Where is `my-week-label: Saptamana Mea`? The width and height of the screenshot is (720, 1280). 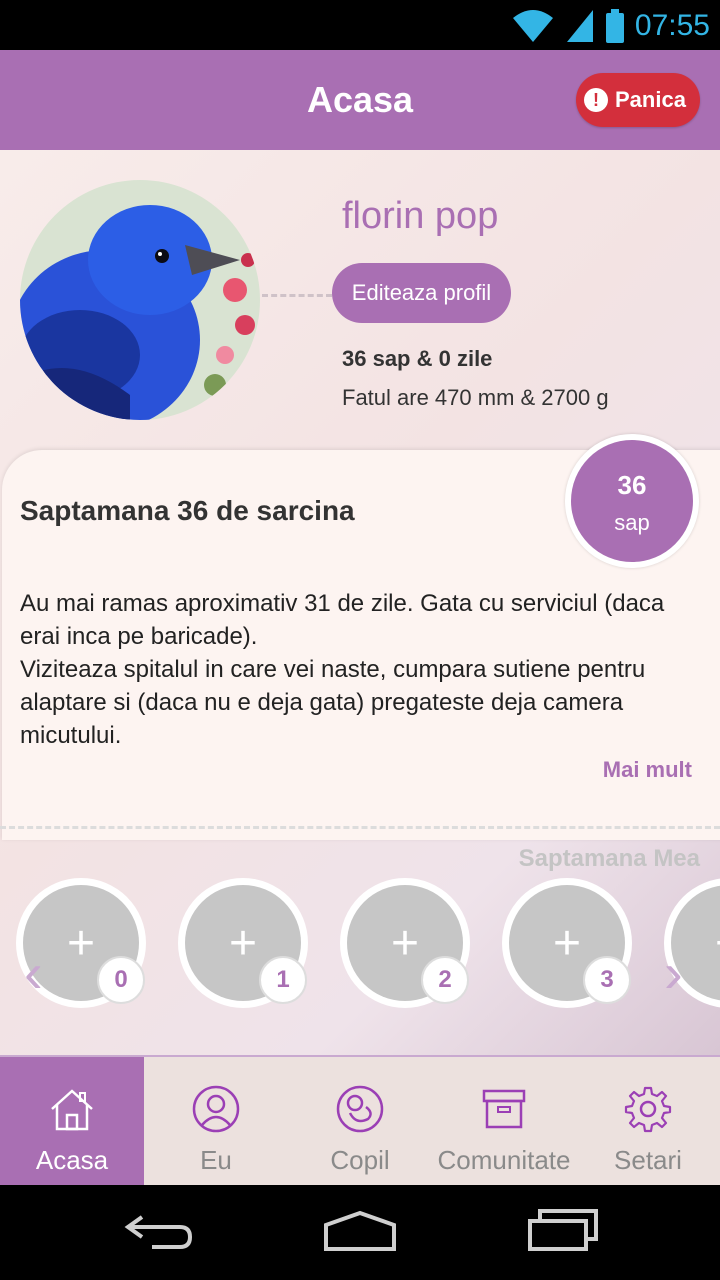
my-week-label: Saptamana Mea is located at coordinates (609, 858).